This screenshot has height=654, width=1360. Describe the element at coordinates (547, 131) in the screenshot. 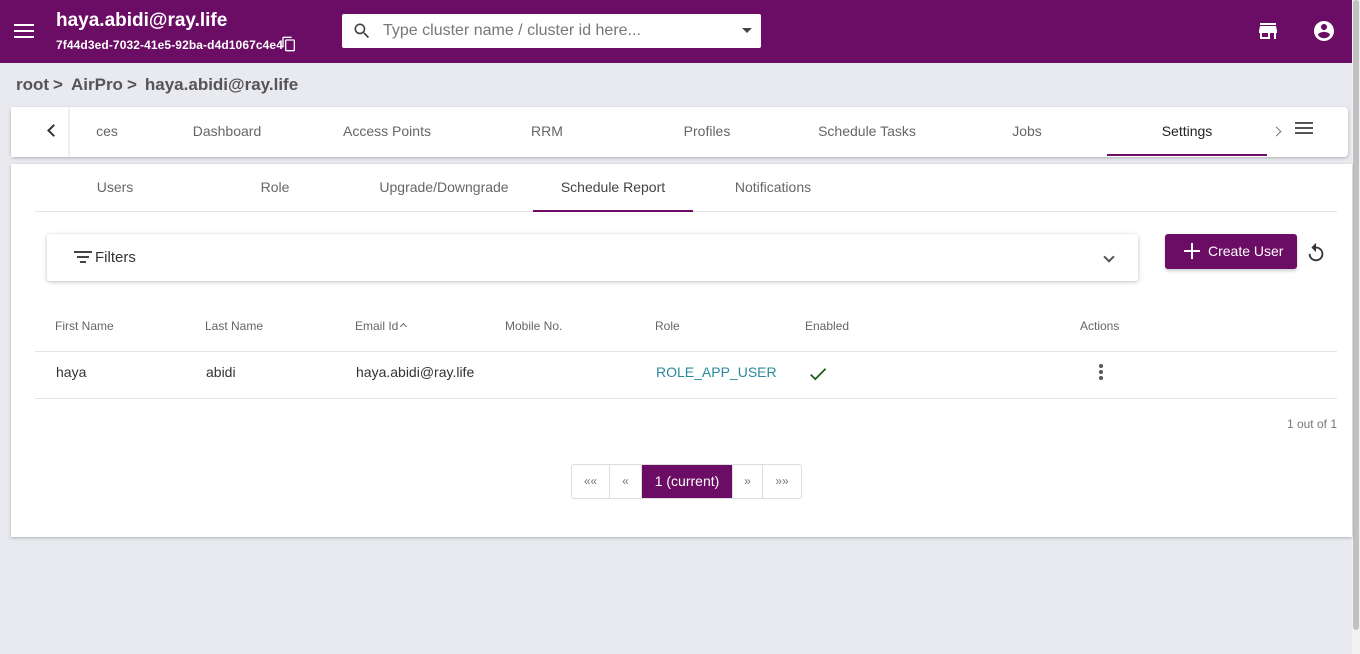

I see `tab-rrm: RRM` at that location.